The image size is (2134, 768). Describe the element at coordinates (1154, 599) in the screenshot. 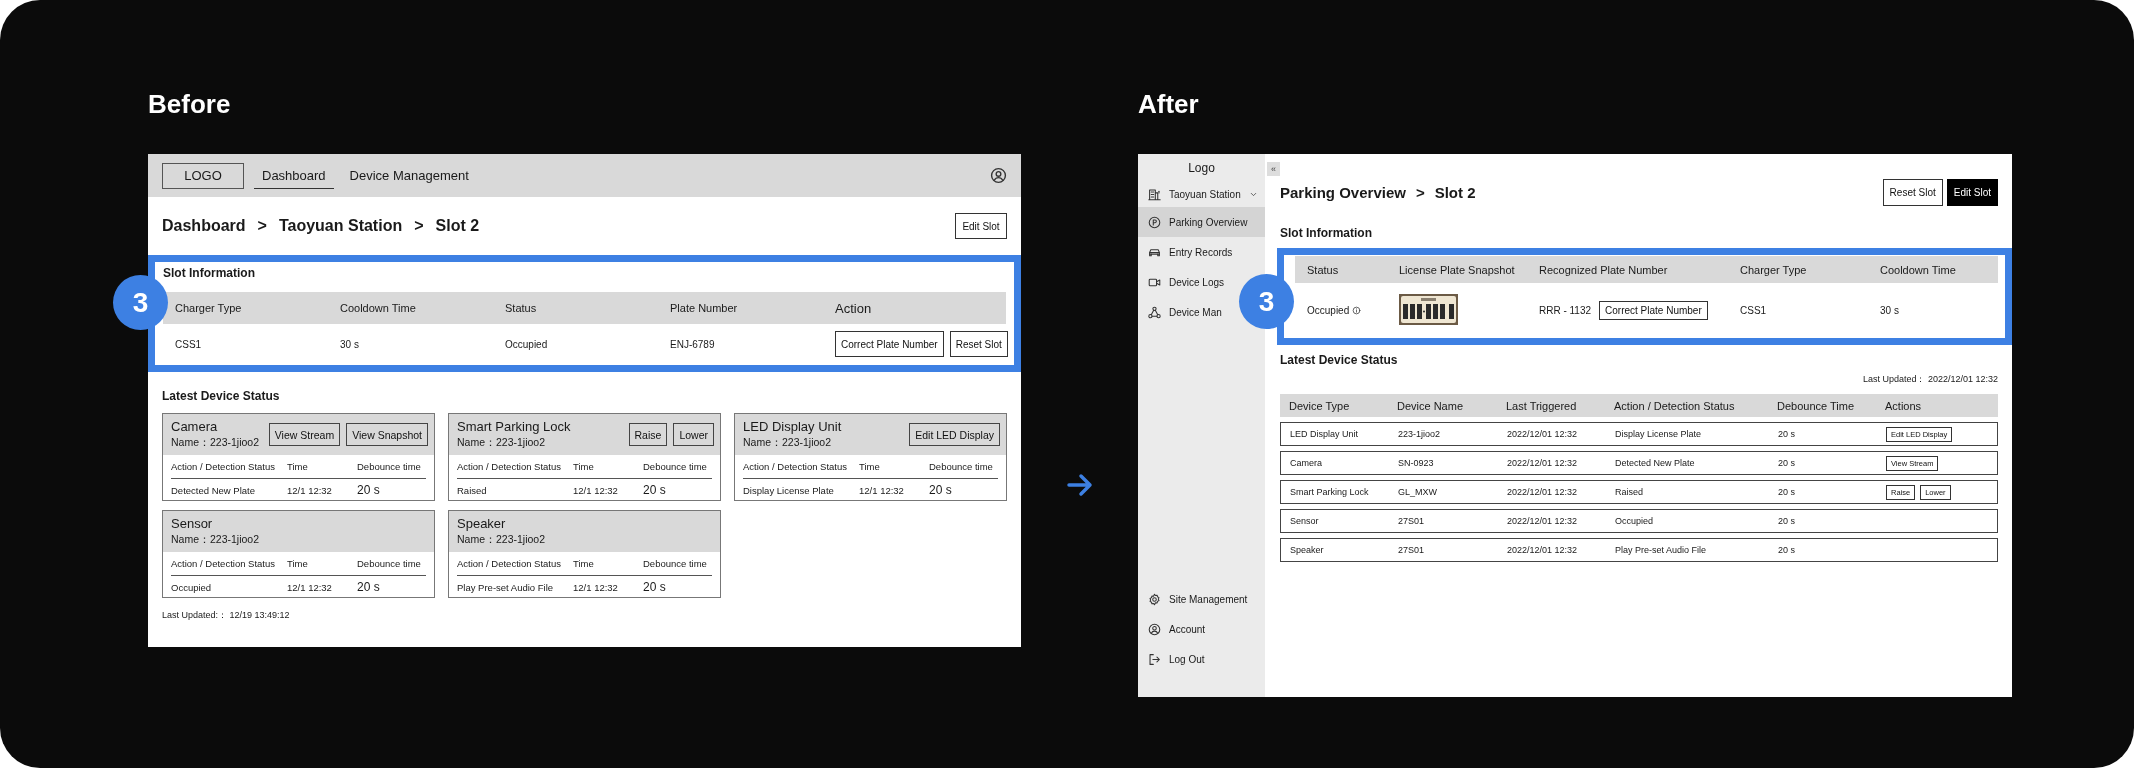

I see `settings-icon` at that location.